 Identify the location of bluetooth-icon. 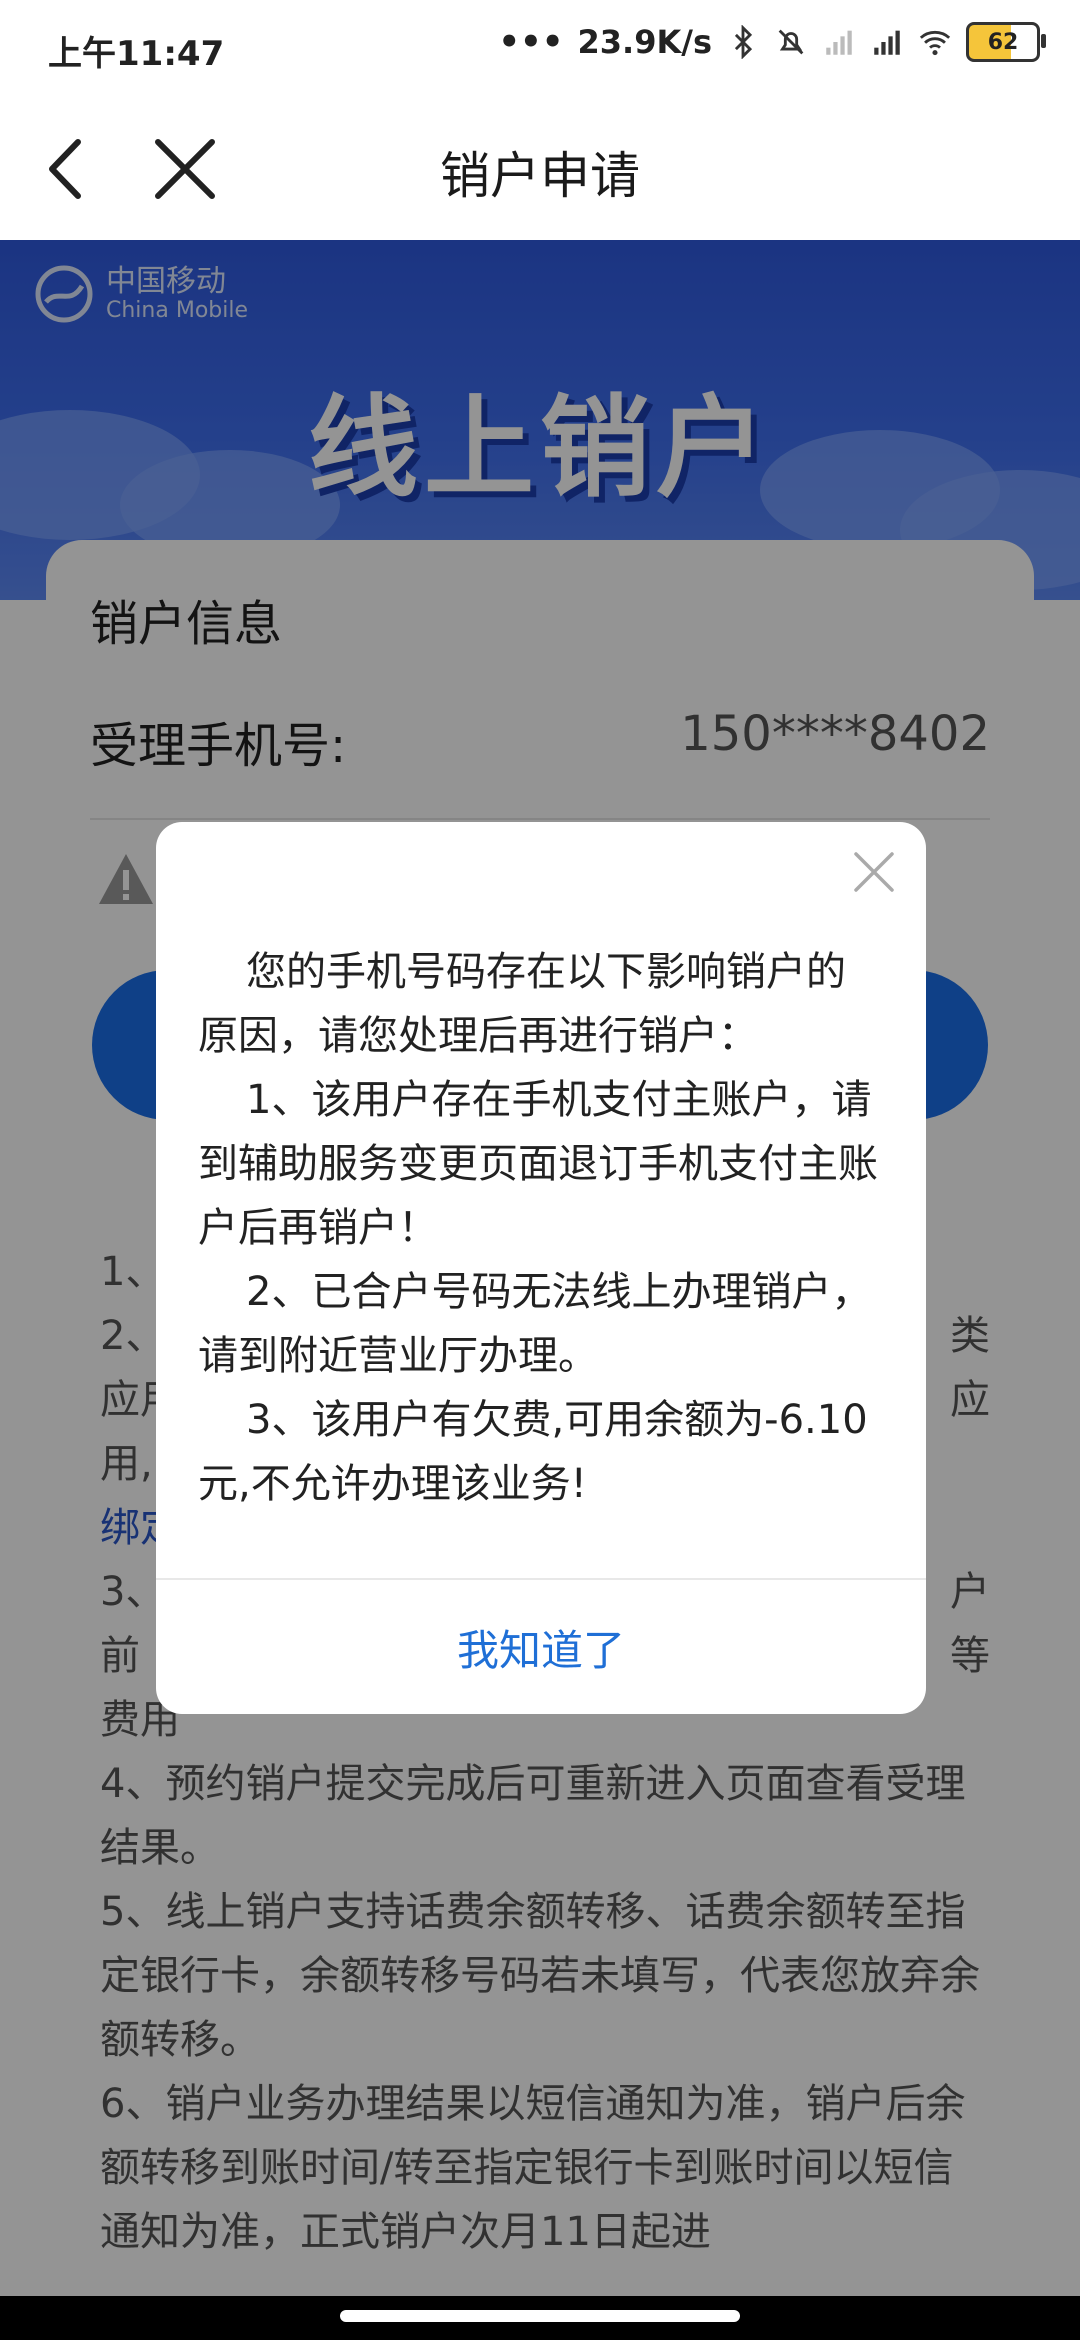
(743, 42).